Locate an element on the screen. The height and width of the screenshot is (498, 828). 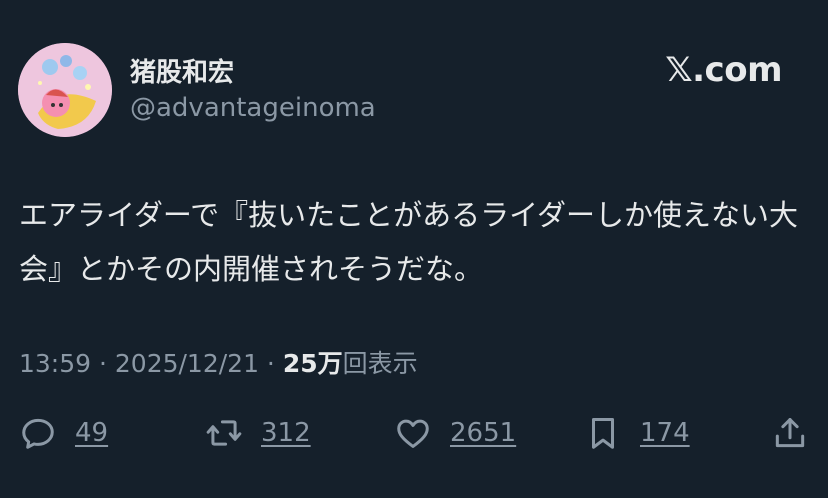
repost-icon is located at coordinates (224, 432).